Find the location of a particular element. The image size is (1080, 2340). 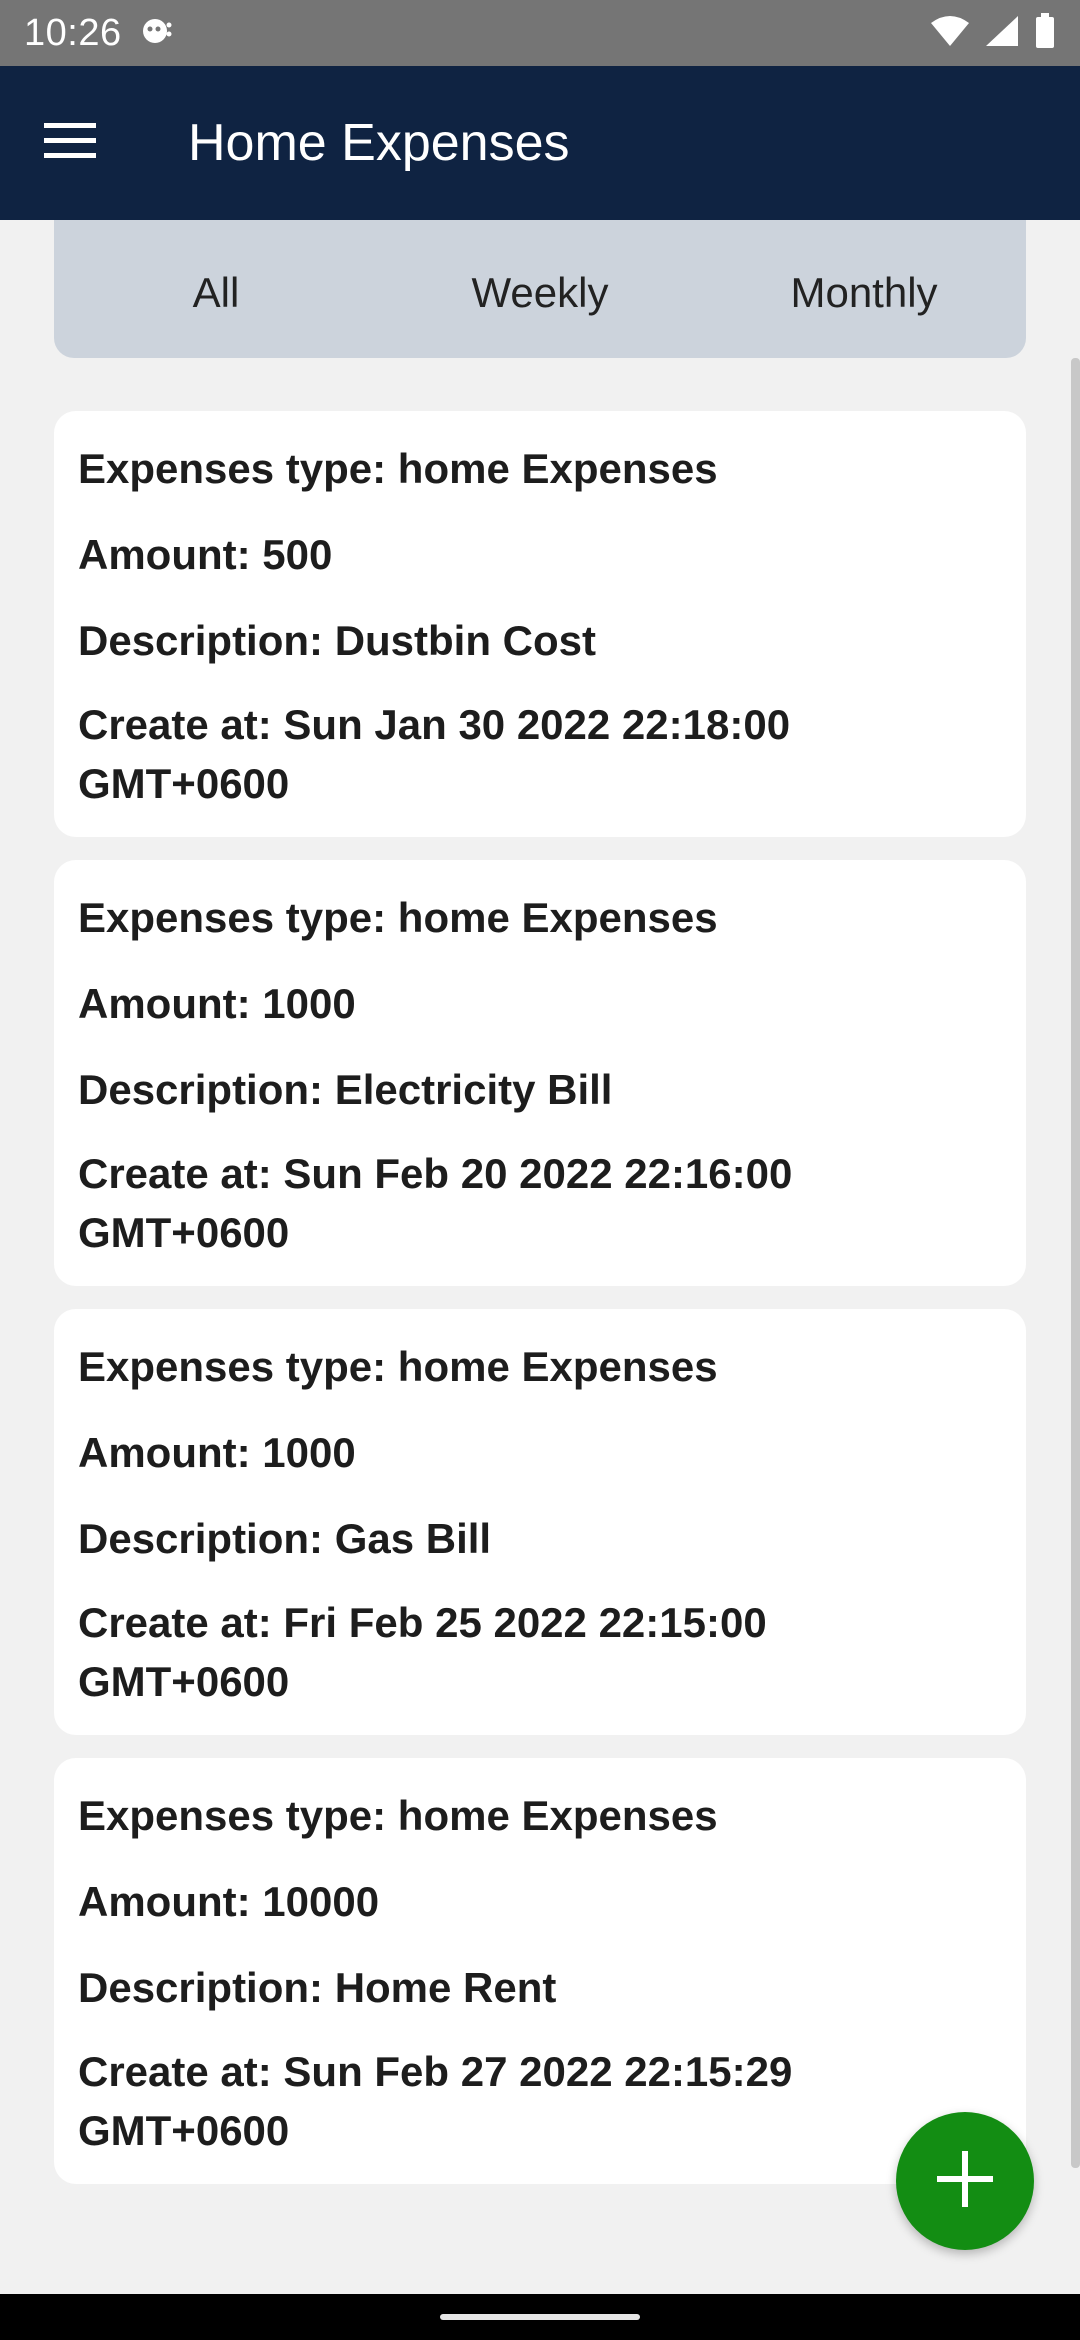

hamburger-menu-icon is located at coordinates (70, 143).